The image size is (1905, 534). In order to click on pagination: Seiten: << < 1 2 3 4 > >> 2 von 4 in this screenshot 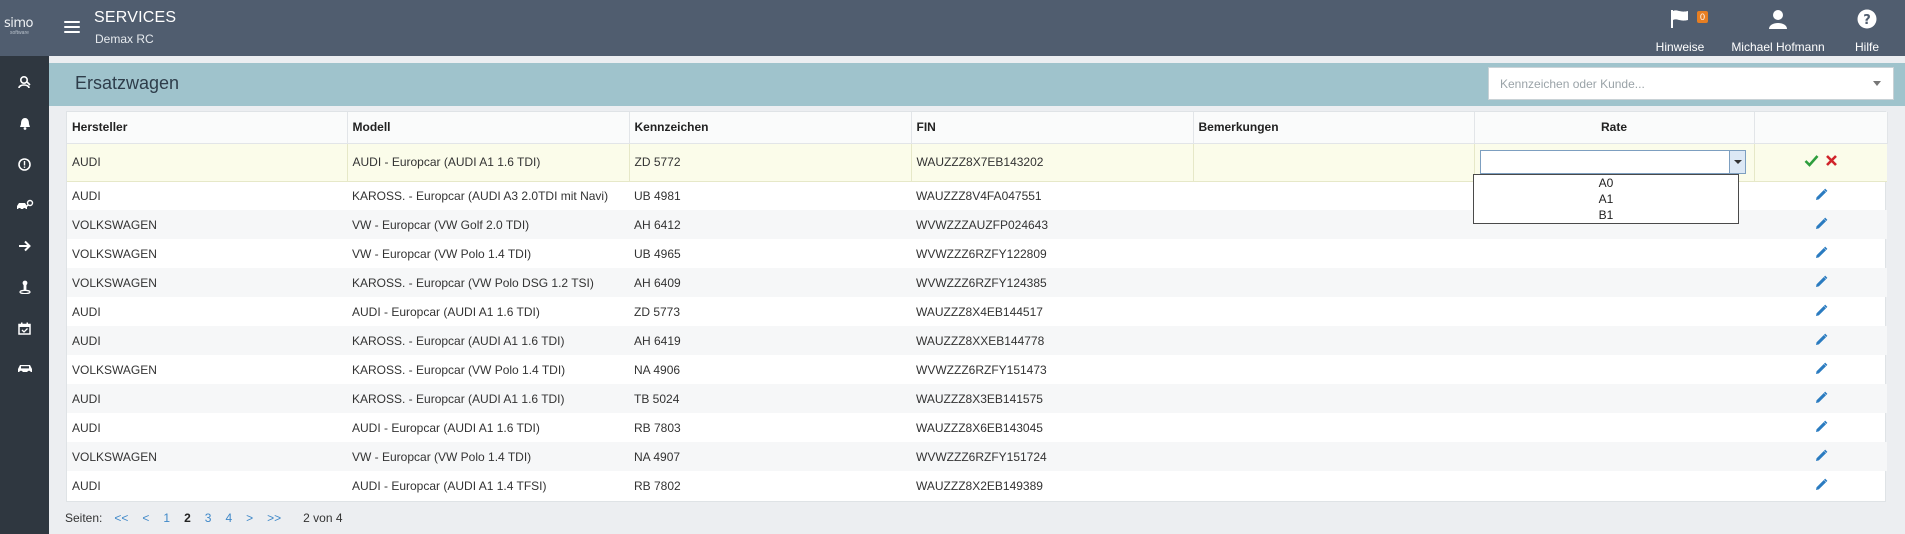, I will do `click(204, 518)`.